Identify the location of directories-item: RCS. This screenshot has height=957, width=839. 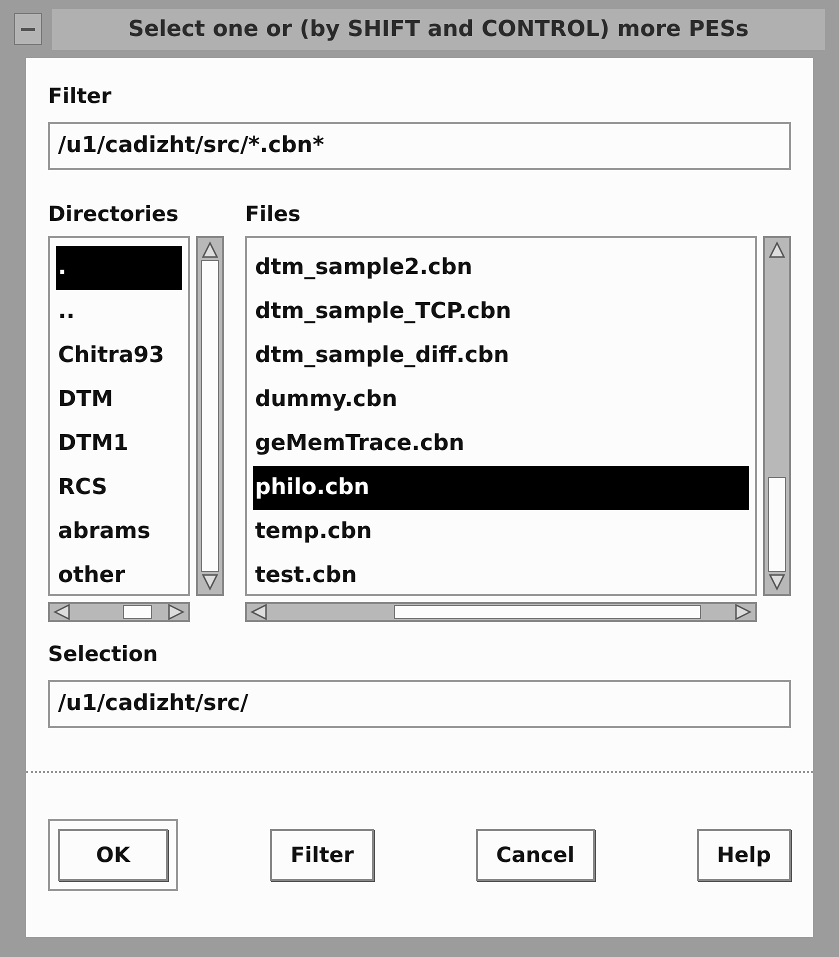
(119, 488).